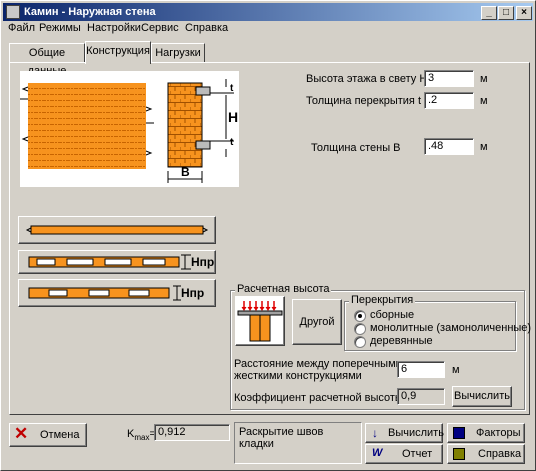  I want to click on report-label: Отчет, so click(417, 454).